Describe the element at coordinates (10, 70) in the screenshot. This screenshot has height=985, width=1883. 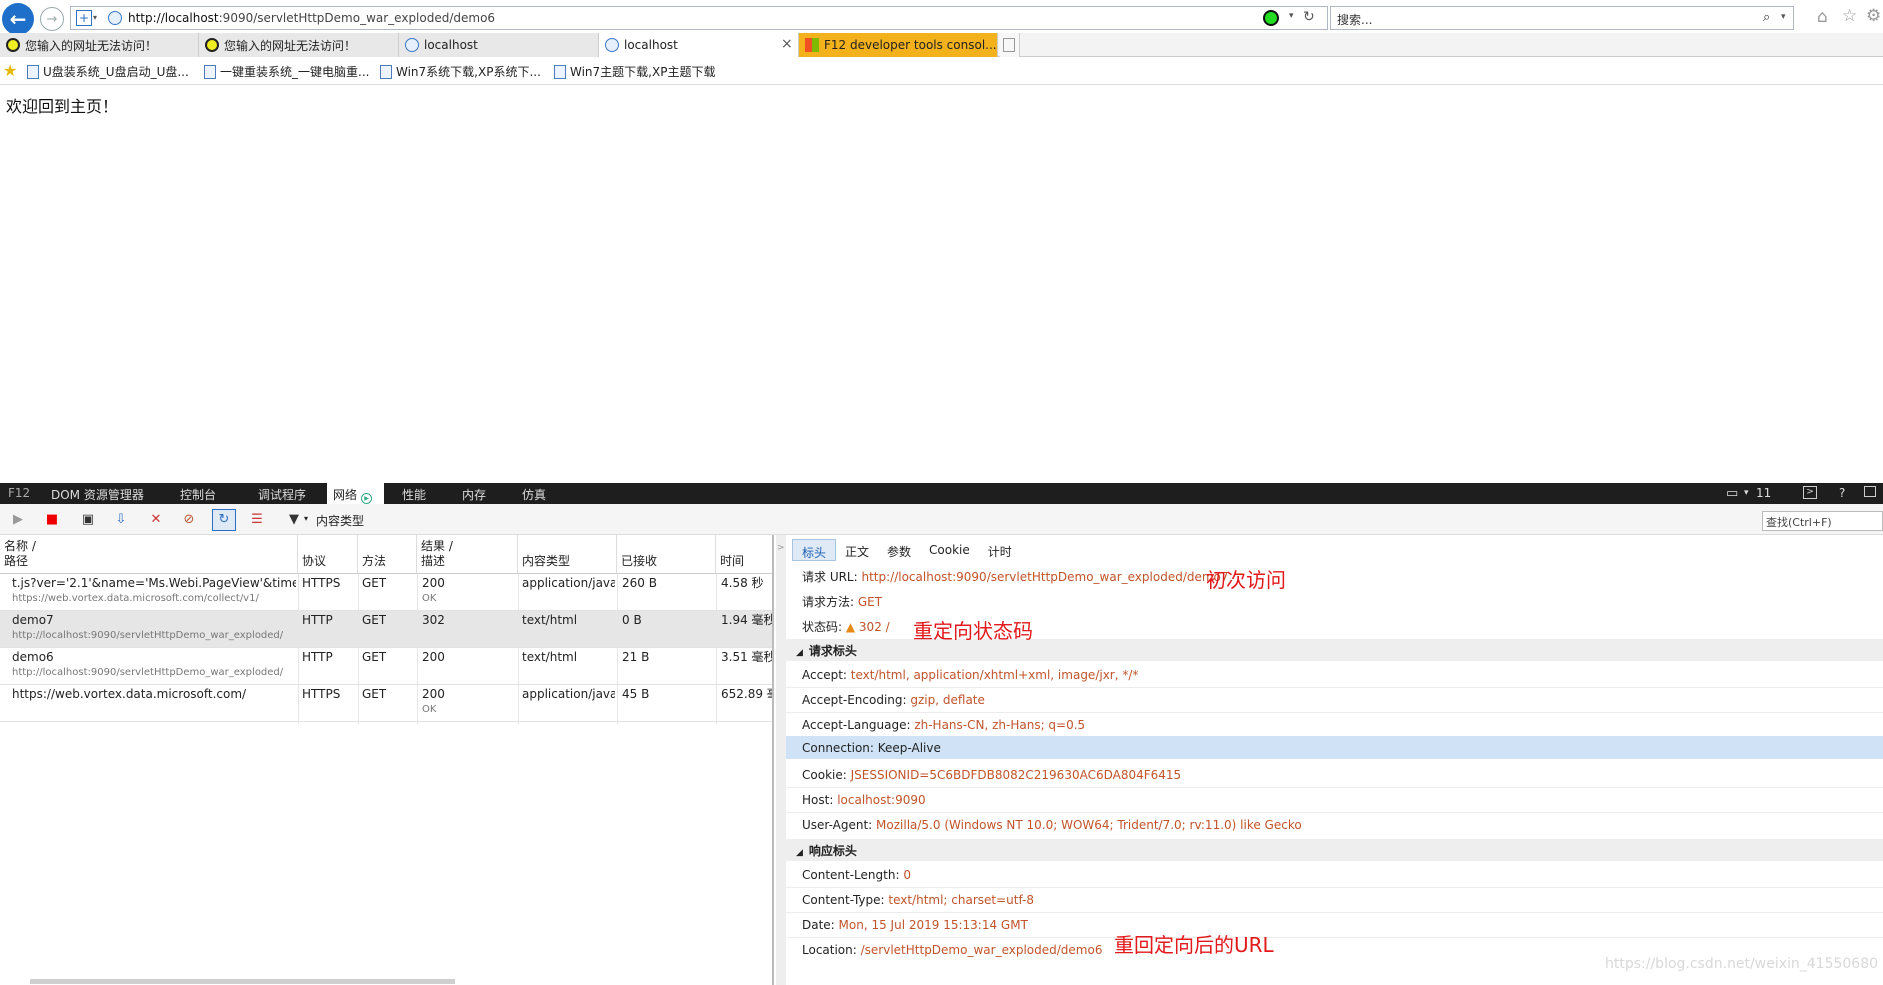
I see `favorites-star-icon: ★` at that location.